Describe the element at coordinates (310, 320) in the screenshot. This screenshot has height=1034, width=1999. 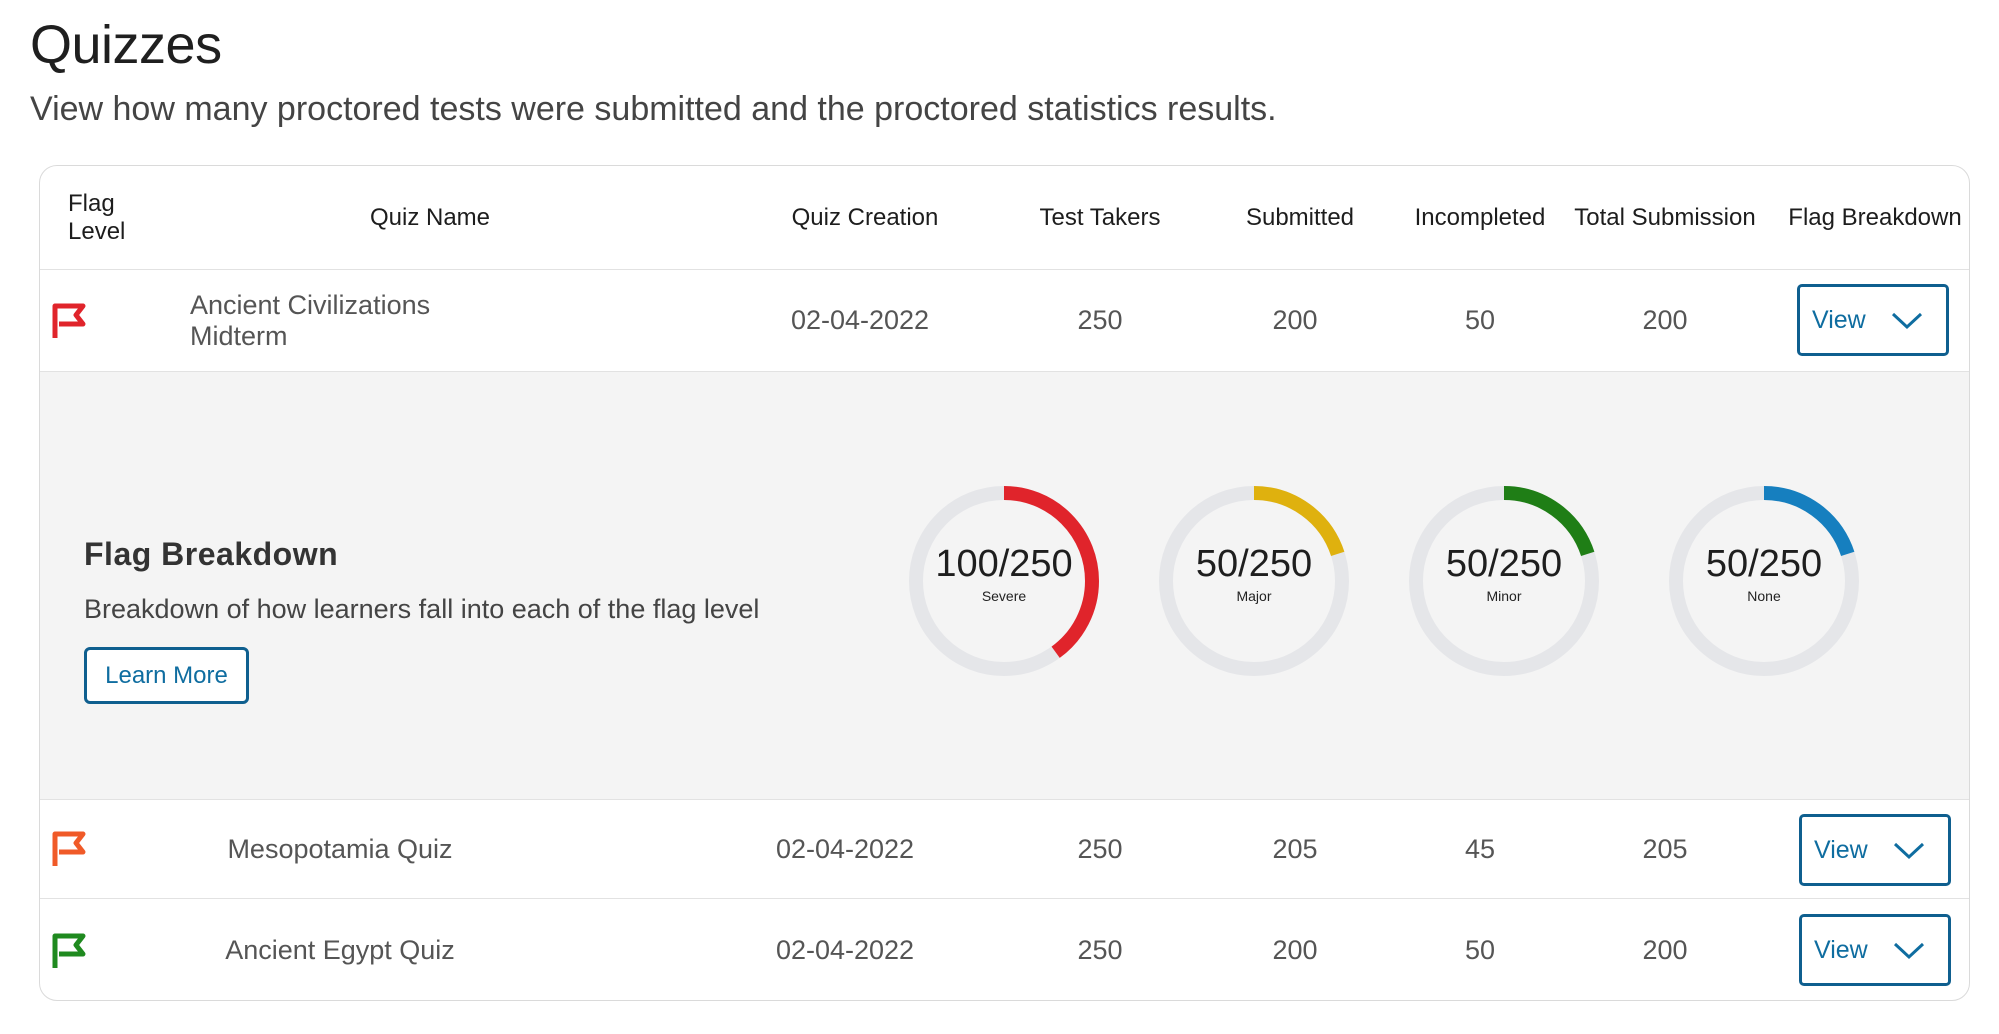
I see `quiz-name: Ancient Civilizations Midterm` at that location.